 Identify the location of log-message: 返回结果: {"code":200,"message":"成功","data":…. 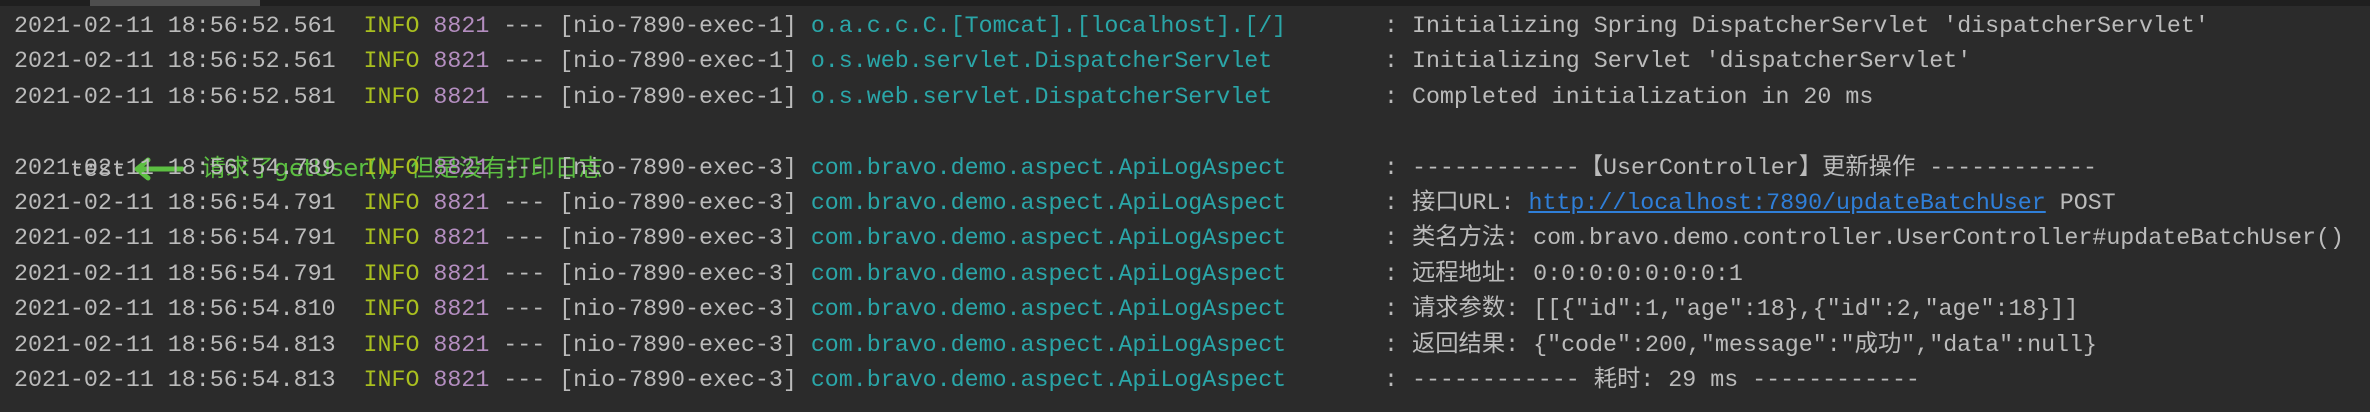
(1754, 344).